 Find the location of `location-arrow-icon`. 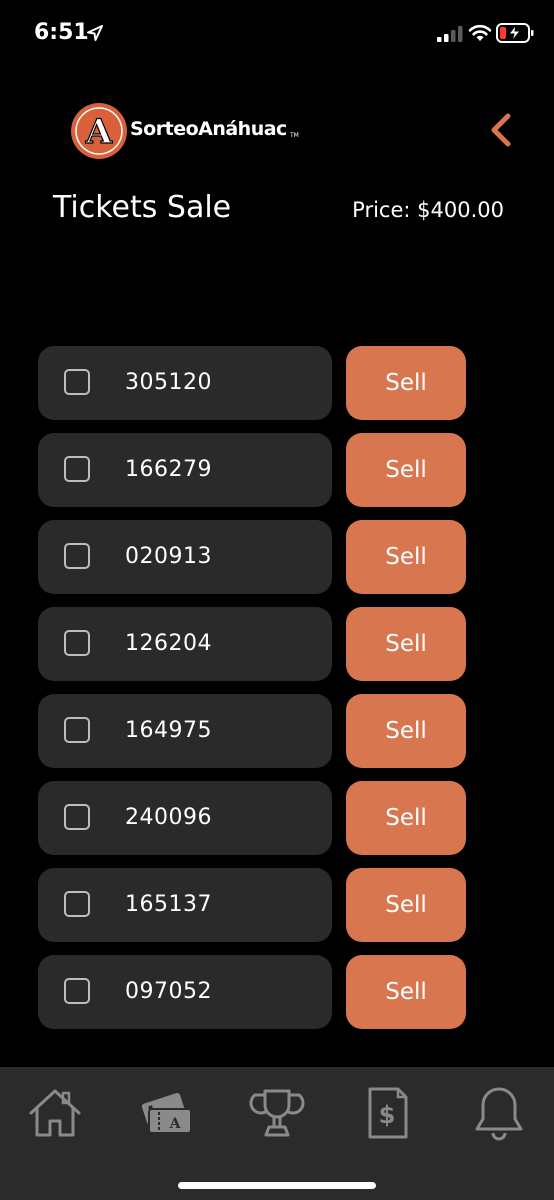

location-arrow-icon is located at coordinates (95, 33).